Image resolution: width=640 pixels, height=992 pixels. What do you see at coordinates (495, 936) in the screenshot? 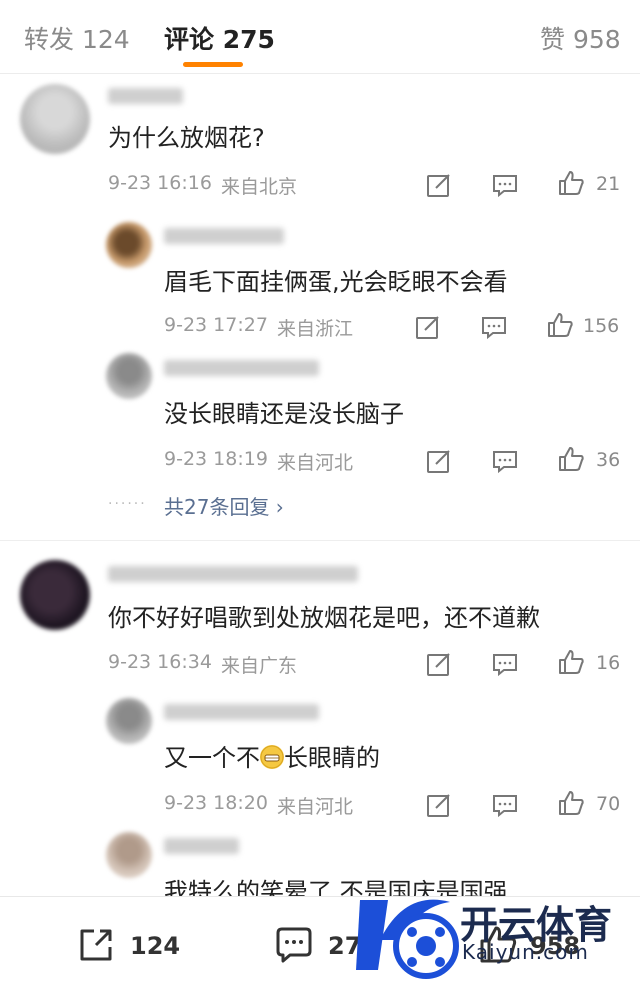
I see `watermark: 开云体育 Kaiyun.com` at bounding box center [495, 936].